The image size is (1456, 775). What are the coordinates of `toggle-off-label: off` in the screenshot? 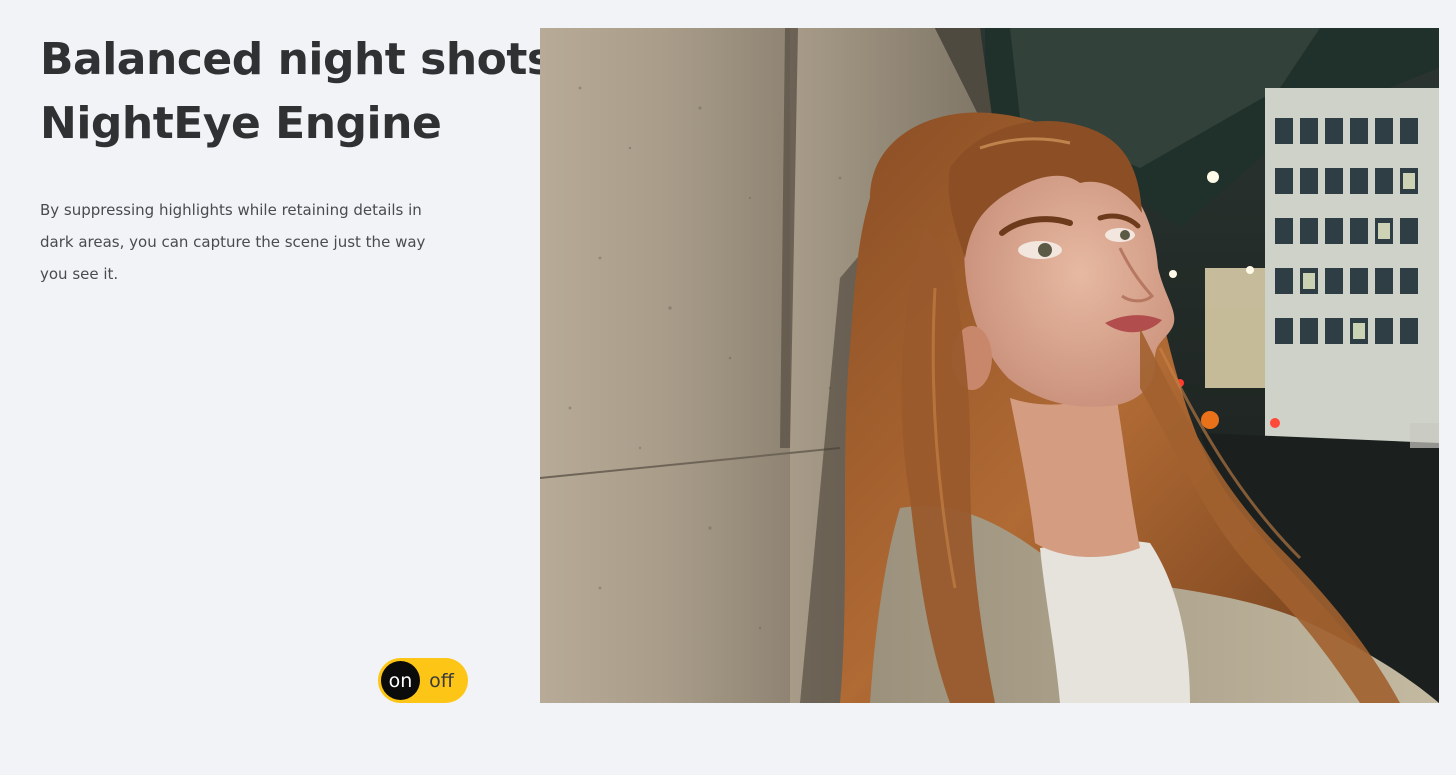 It's located at (442, 681).